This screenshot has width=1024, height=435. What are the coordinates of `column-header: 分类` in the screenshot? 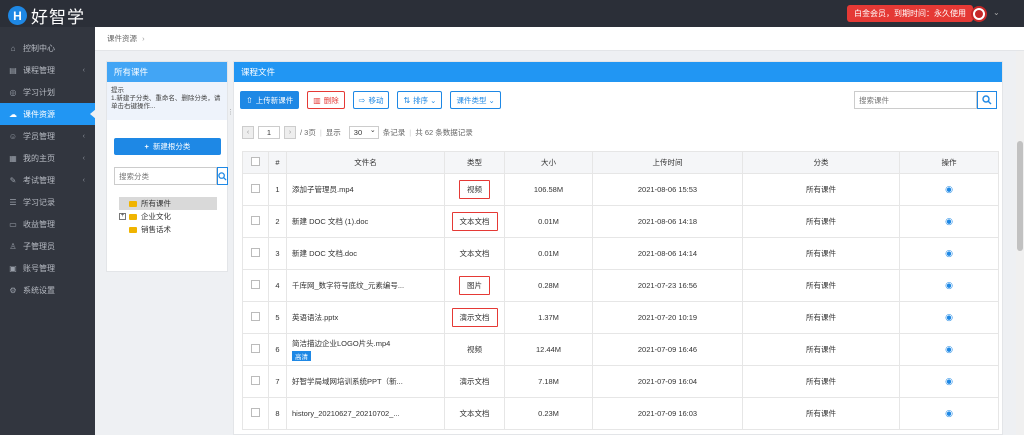 It's located at (821, 162).